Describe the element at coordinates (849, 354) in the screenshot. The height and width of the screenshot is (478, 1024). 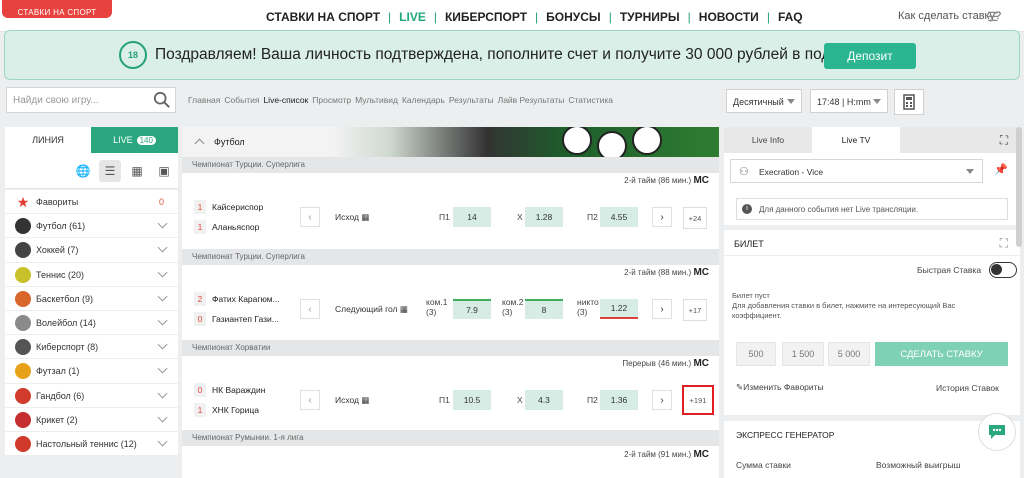
I see `stake-preset-button: 5 000` at that location.